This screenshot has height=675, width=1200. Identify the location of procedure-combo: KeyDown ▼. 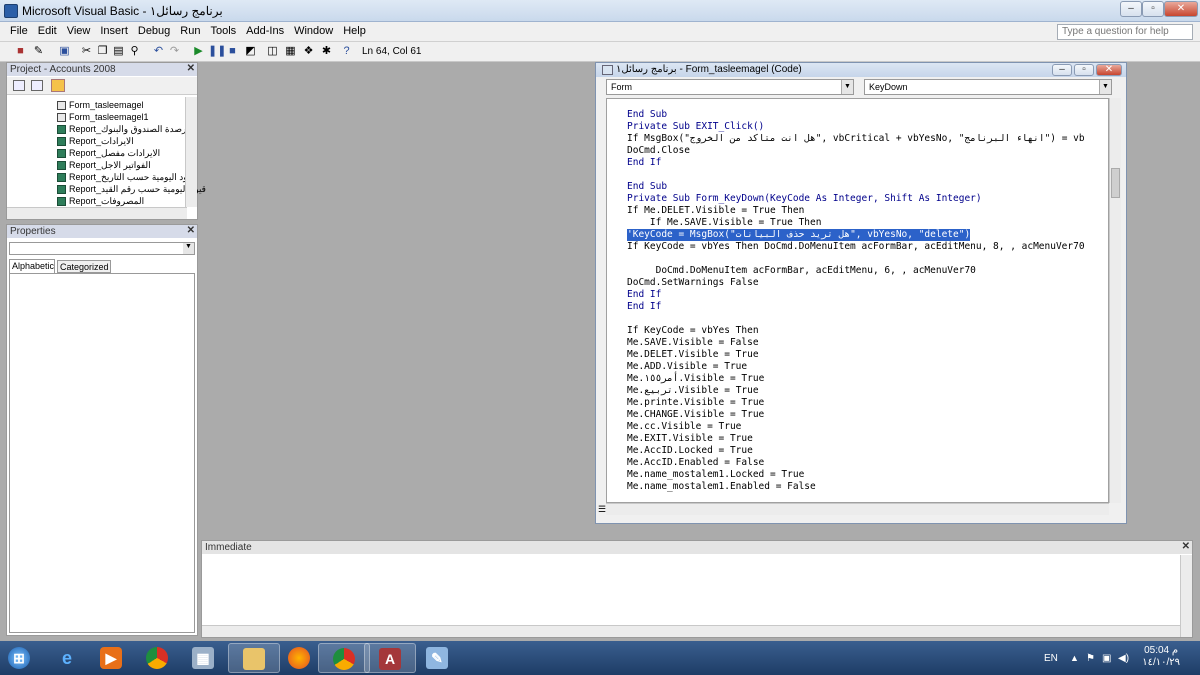
(988, 87).